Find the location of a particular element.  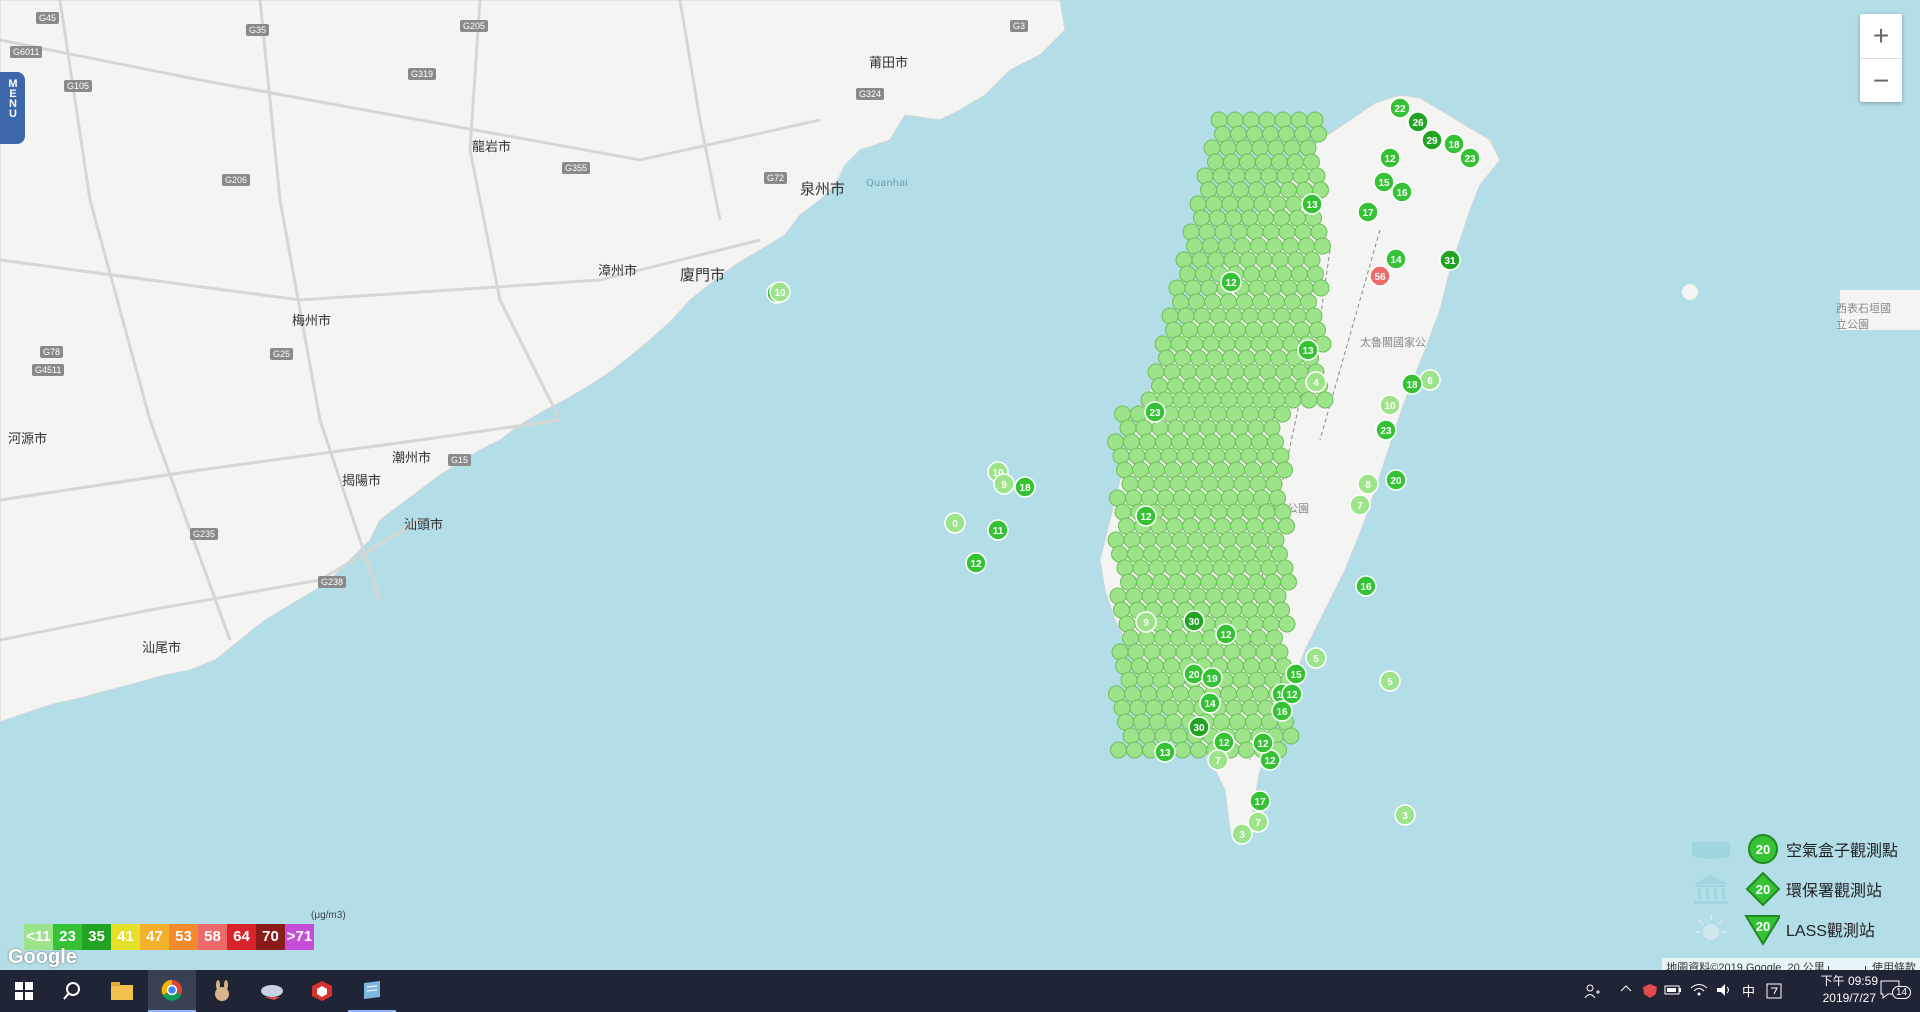

start-button is located at coordinates (24, 991).